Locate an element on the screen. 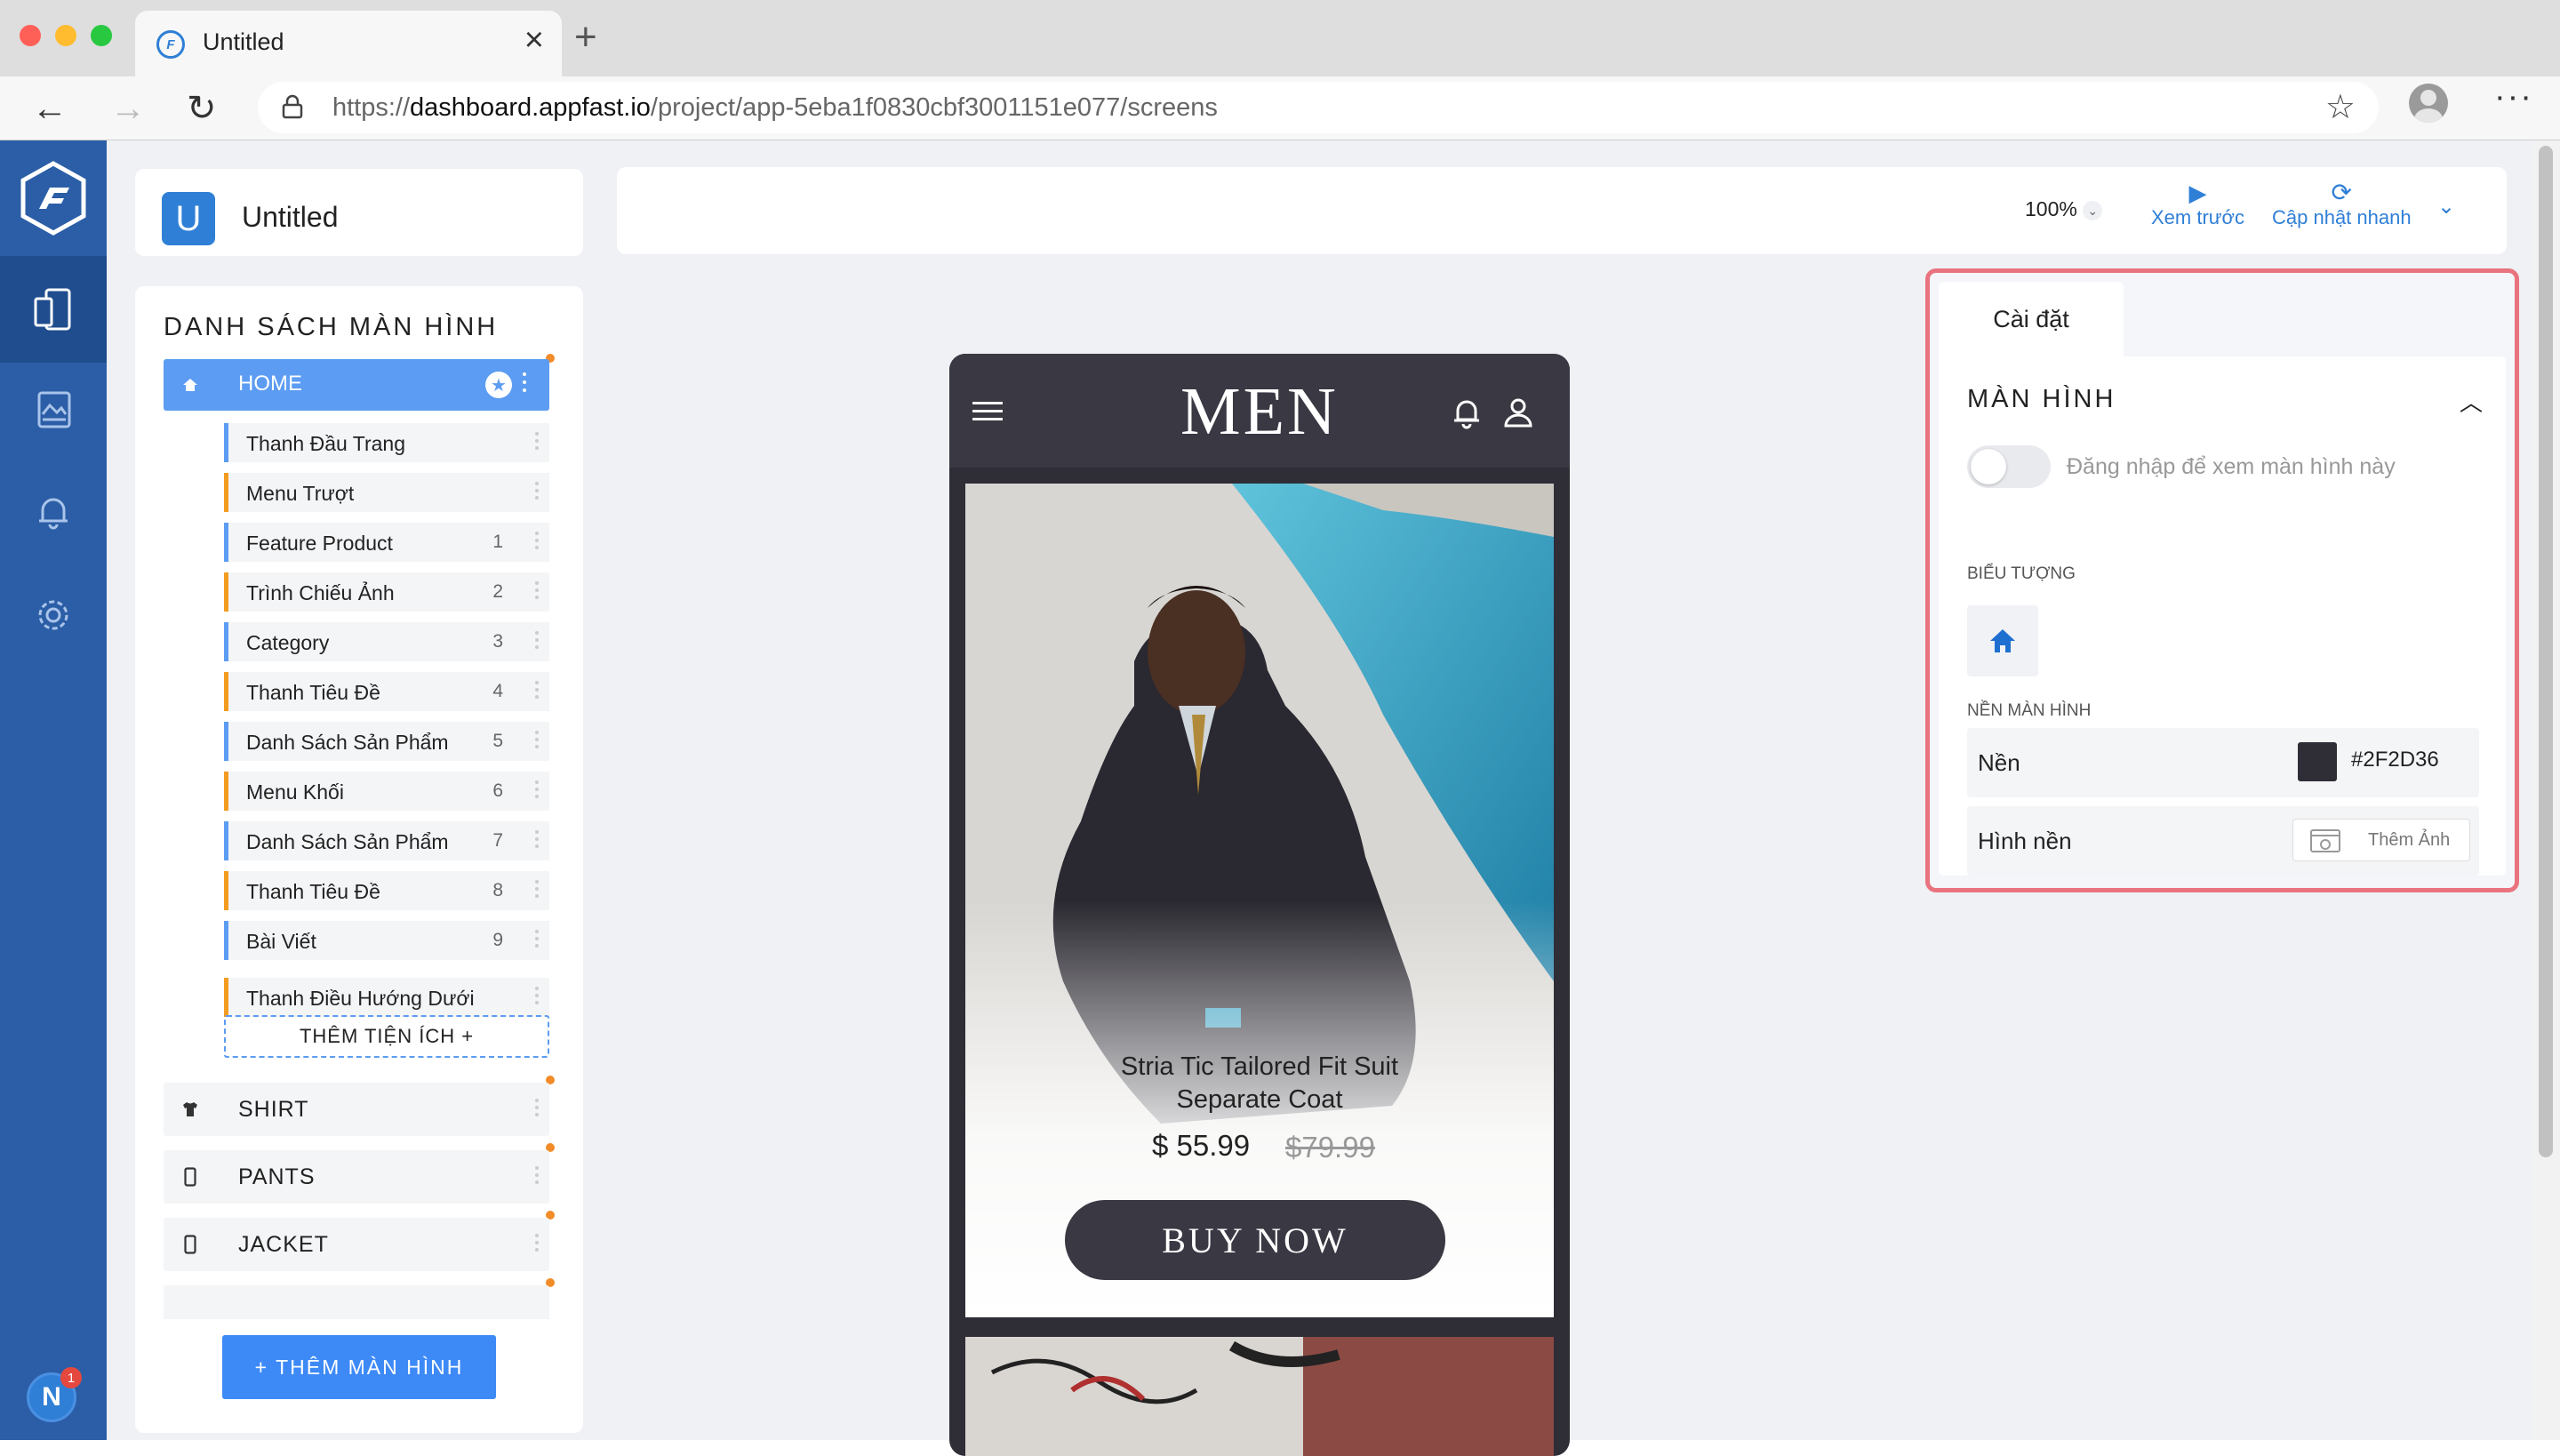 This screenshot has height=1456, width=2560. widget-item-index: 2 is located at coordinates (497, 591).